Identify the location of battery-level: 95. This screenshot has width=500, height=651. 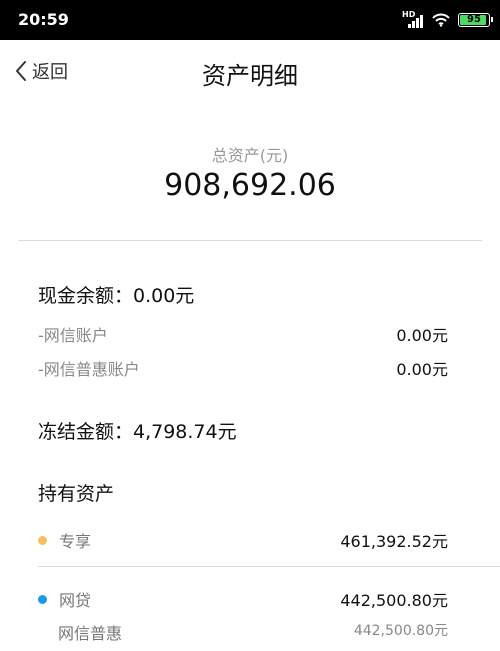
(474, 19).